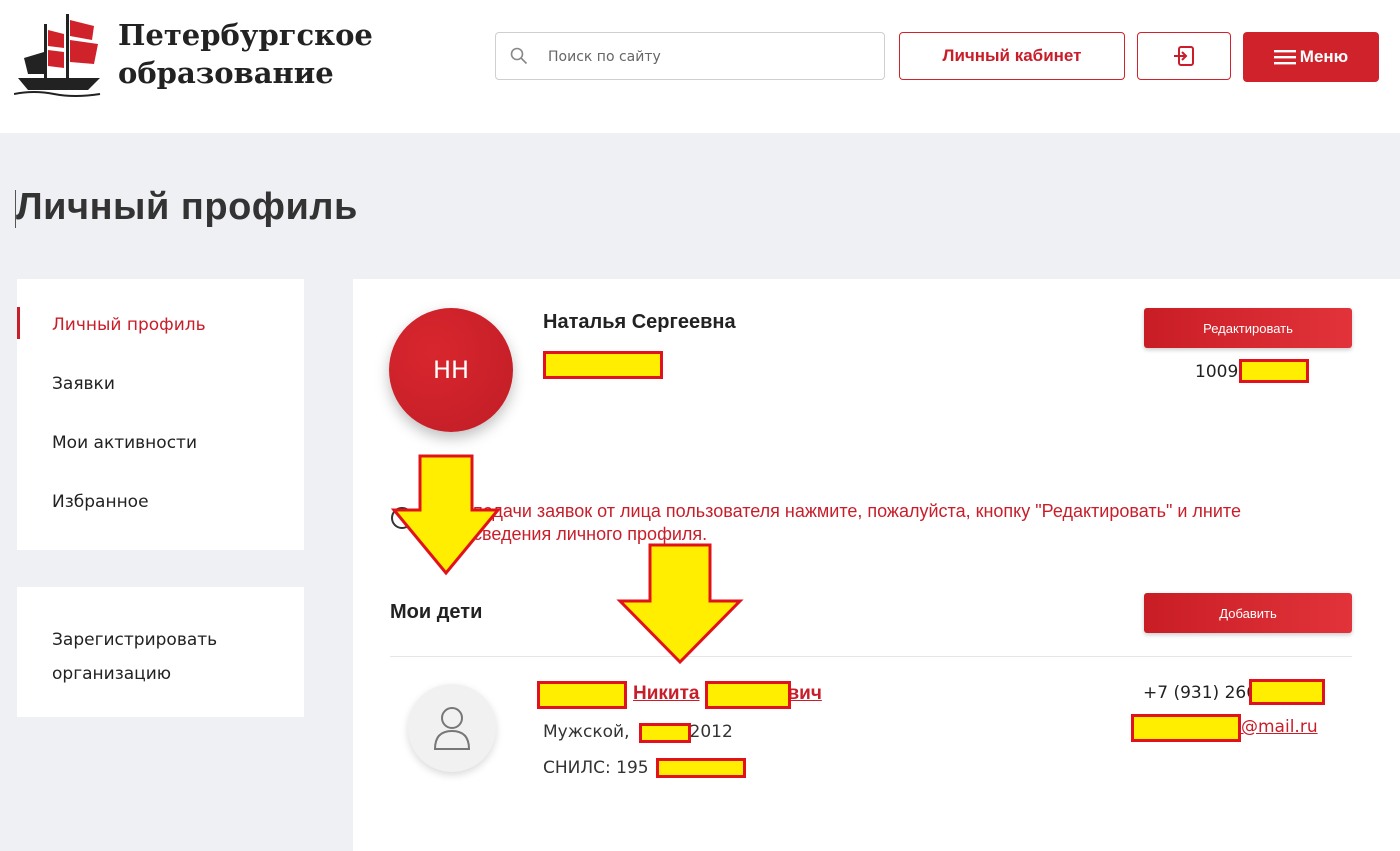  I want to click on redacted-snils, so click(701, 768).